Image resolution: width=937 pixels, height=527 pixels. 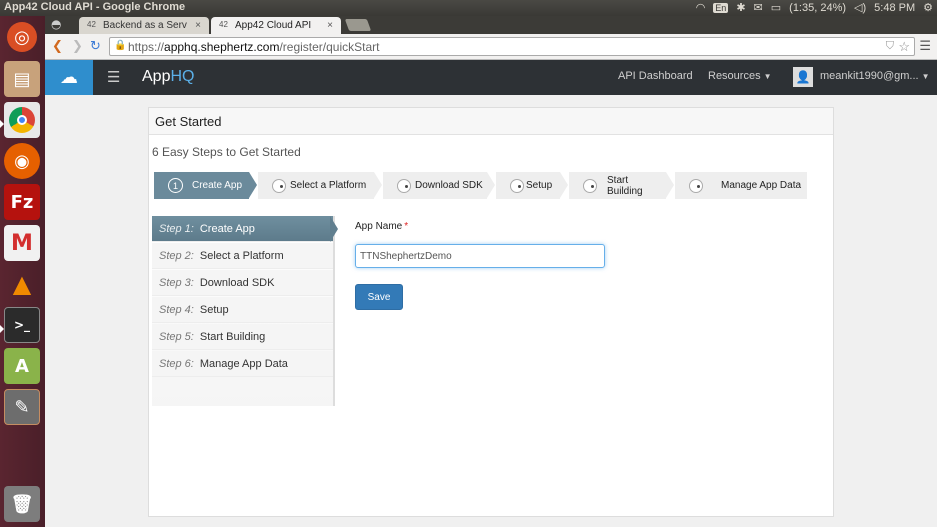 What do you see at coordinates (95, 46) in the screenshot?
I see `reload-icon: ↻` at bounding box center [95, 46].